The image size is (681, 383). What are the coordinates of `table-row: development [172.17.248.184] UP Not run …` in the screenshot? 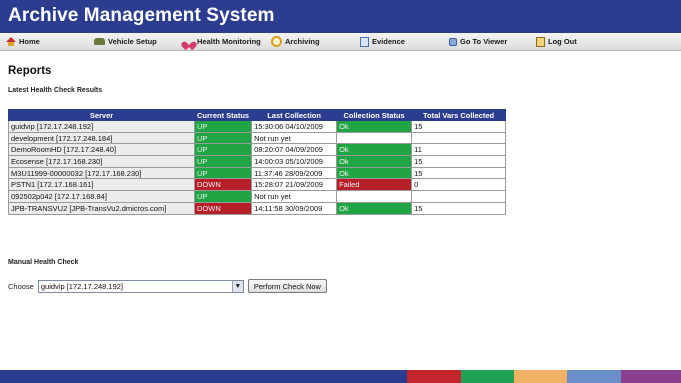 It's located at (257, 138).